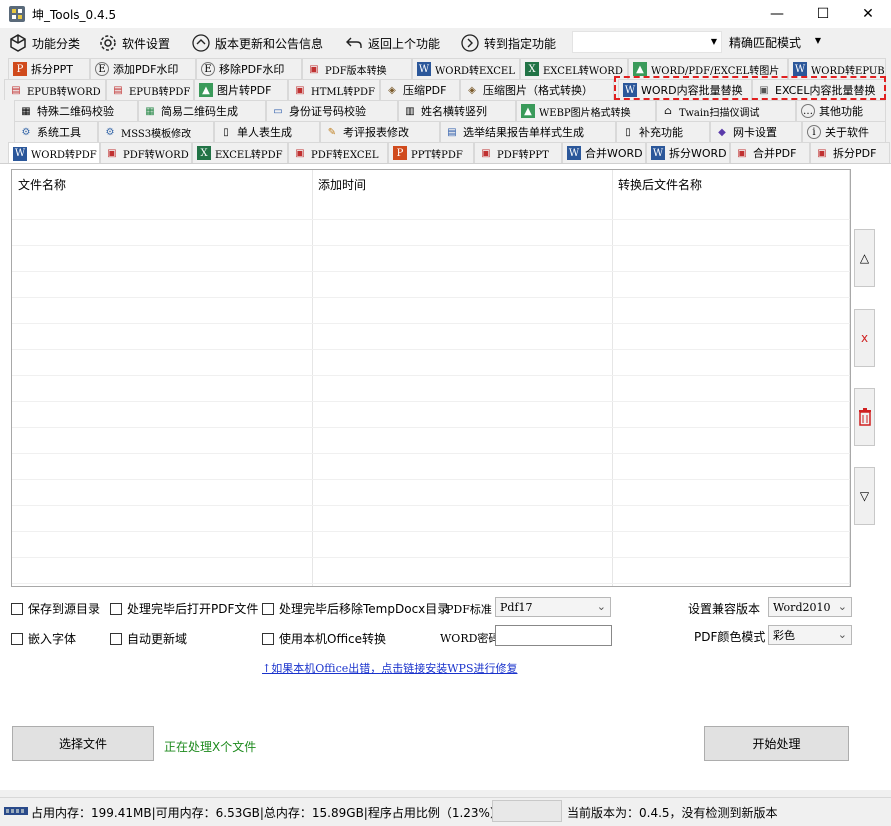 This screenshot has height=826, width=891. I want to click on close-button: ✕, so click(868, 14).